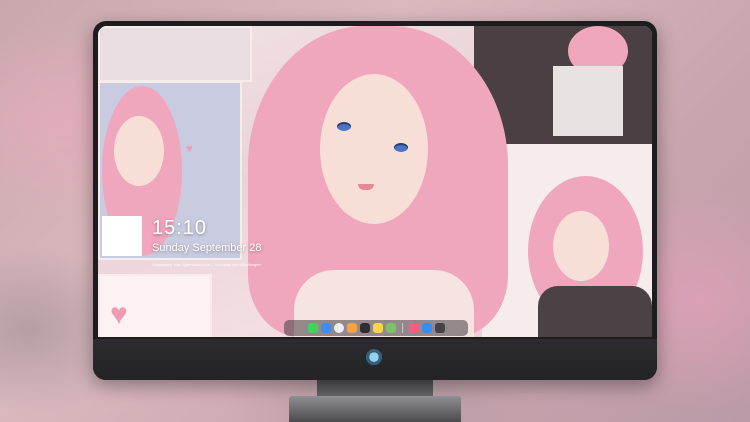  I want to click on monitor-chin, so click(375, 359).